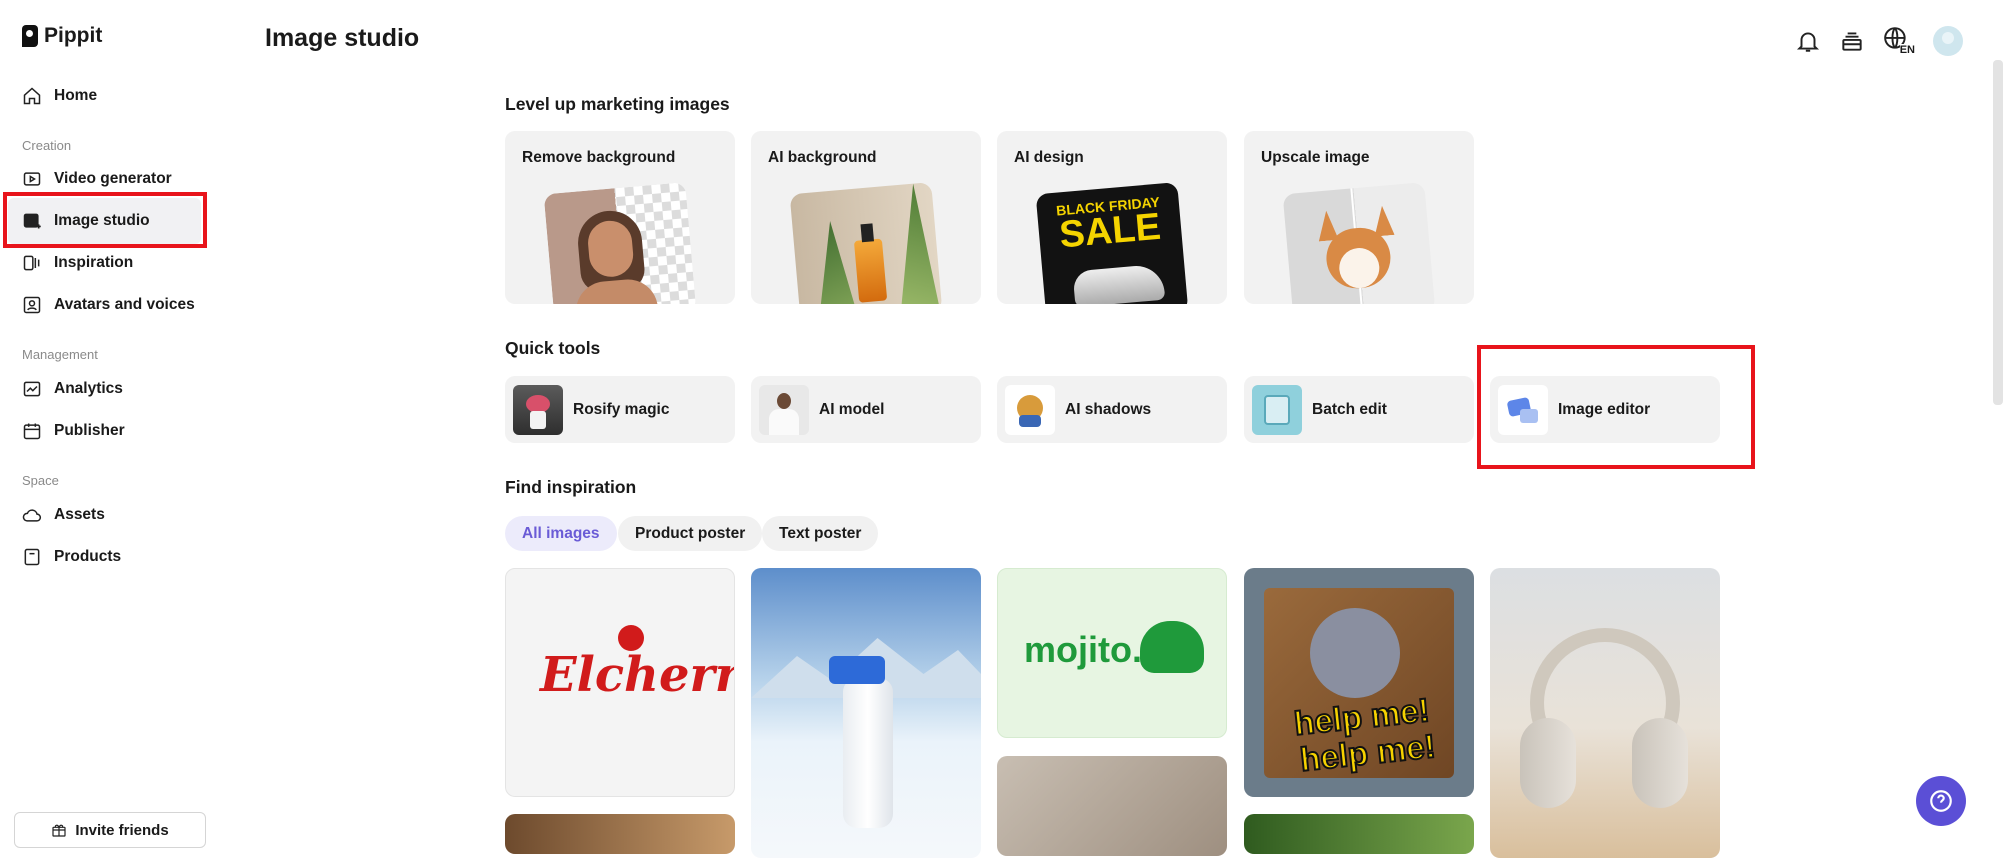 This screenshot has height=858, width=2003. What do you see at coordinates (88, 556) in the screenshot?
I see `sidebar-item-label: Products` at bounding box center [88, 556].